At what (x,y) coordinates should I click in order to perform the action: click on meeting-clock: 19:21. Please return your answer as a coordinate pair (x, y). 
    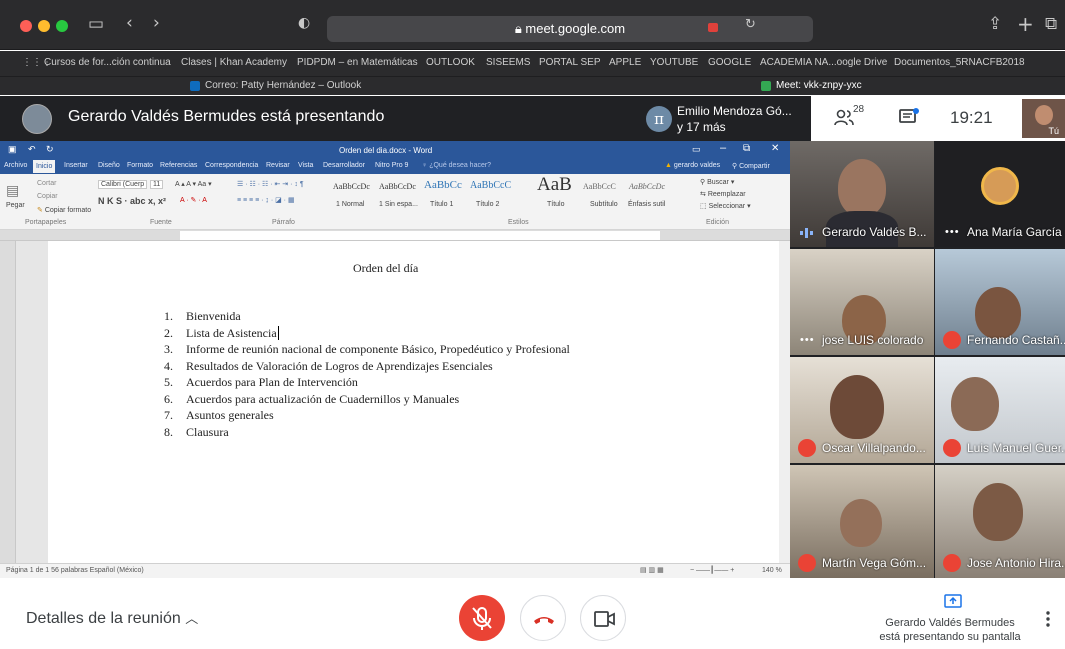
    Looking at the image, I should click on (971, 117).